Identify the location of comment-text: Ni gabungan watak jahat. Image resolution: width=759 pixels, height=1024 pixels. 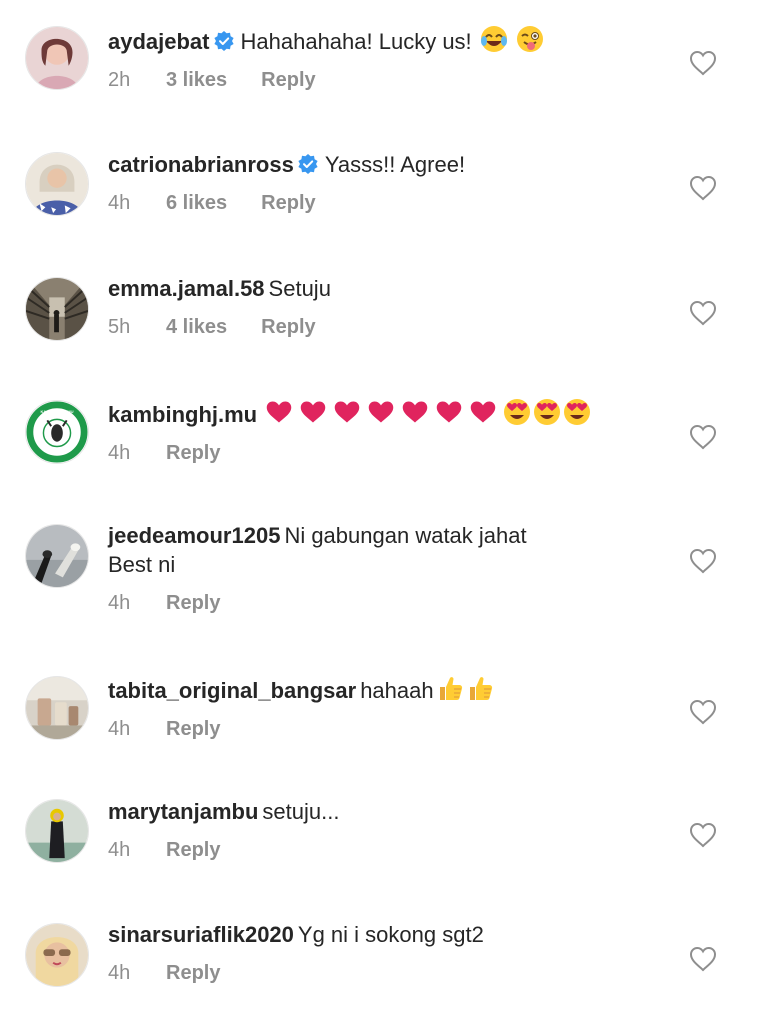
(405, 535).